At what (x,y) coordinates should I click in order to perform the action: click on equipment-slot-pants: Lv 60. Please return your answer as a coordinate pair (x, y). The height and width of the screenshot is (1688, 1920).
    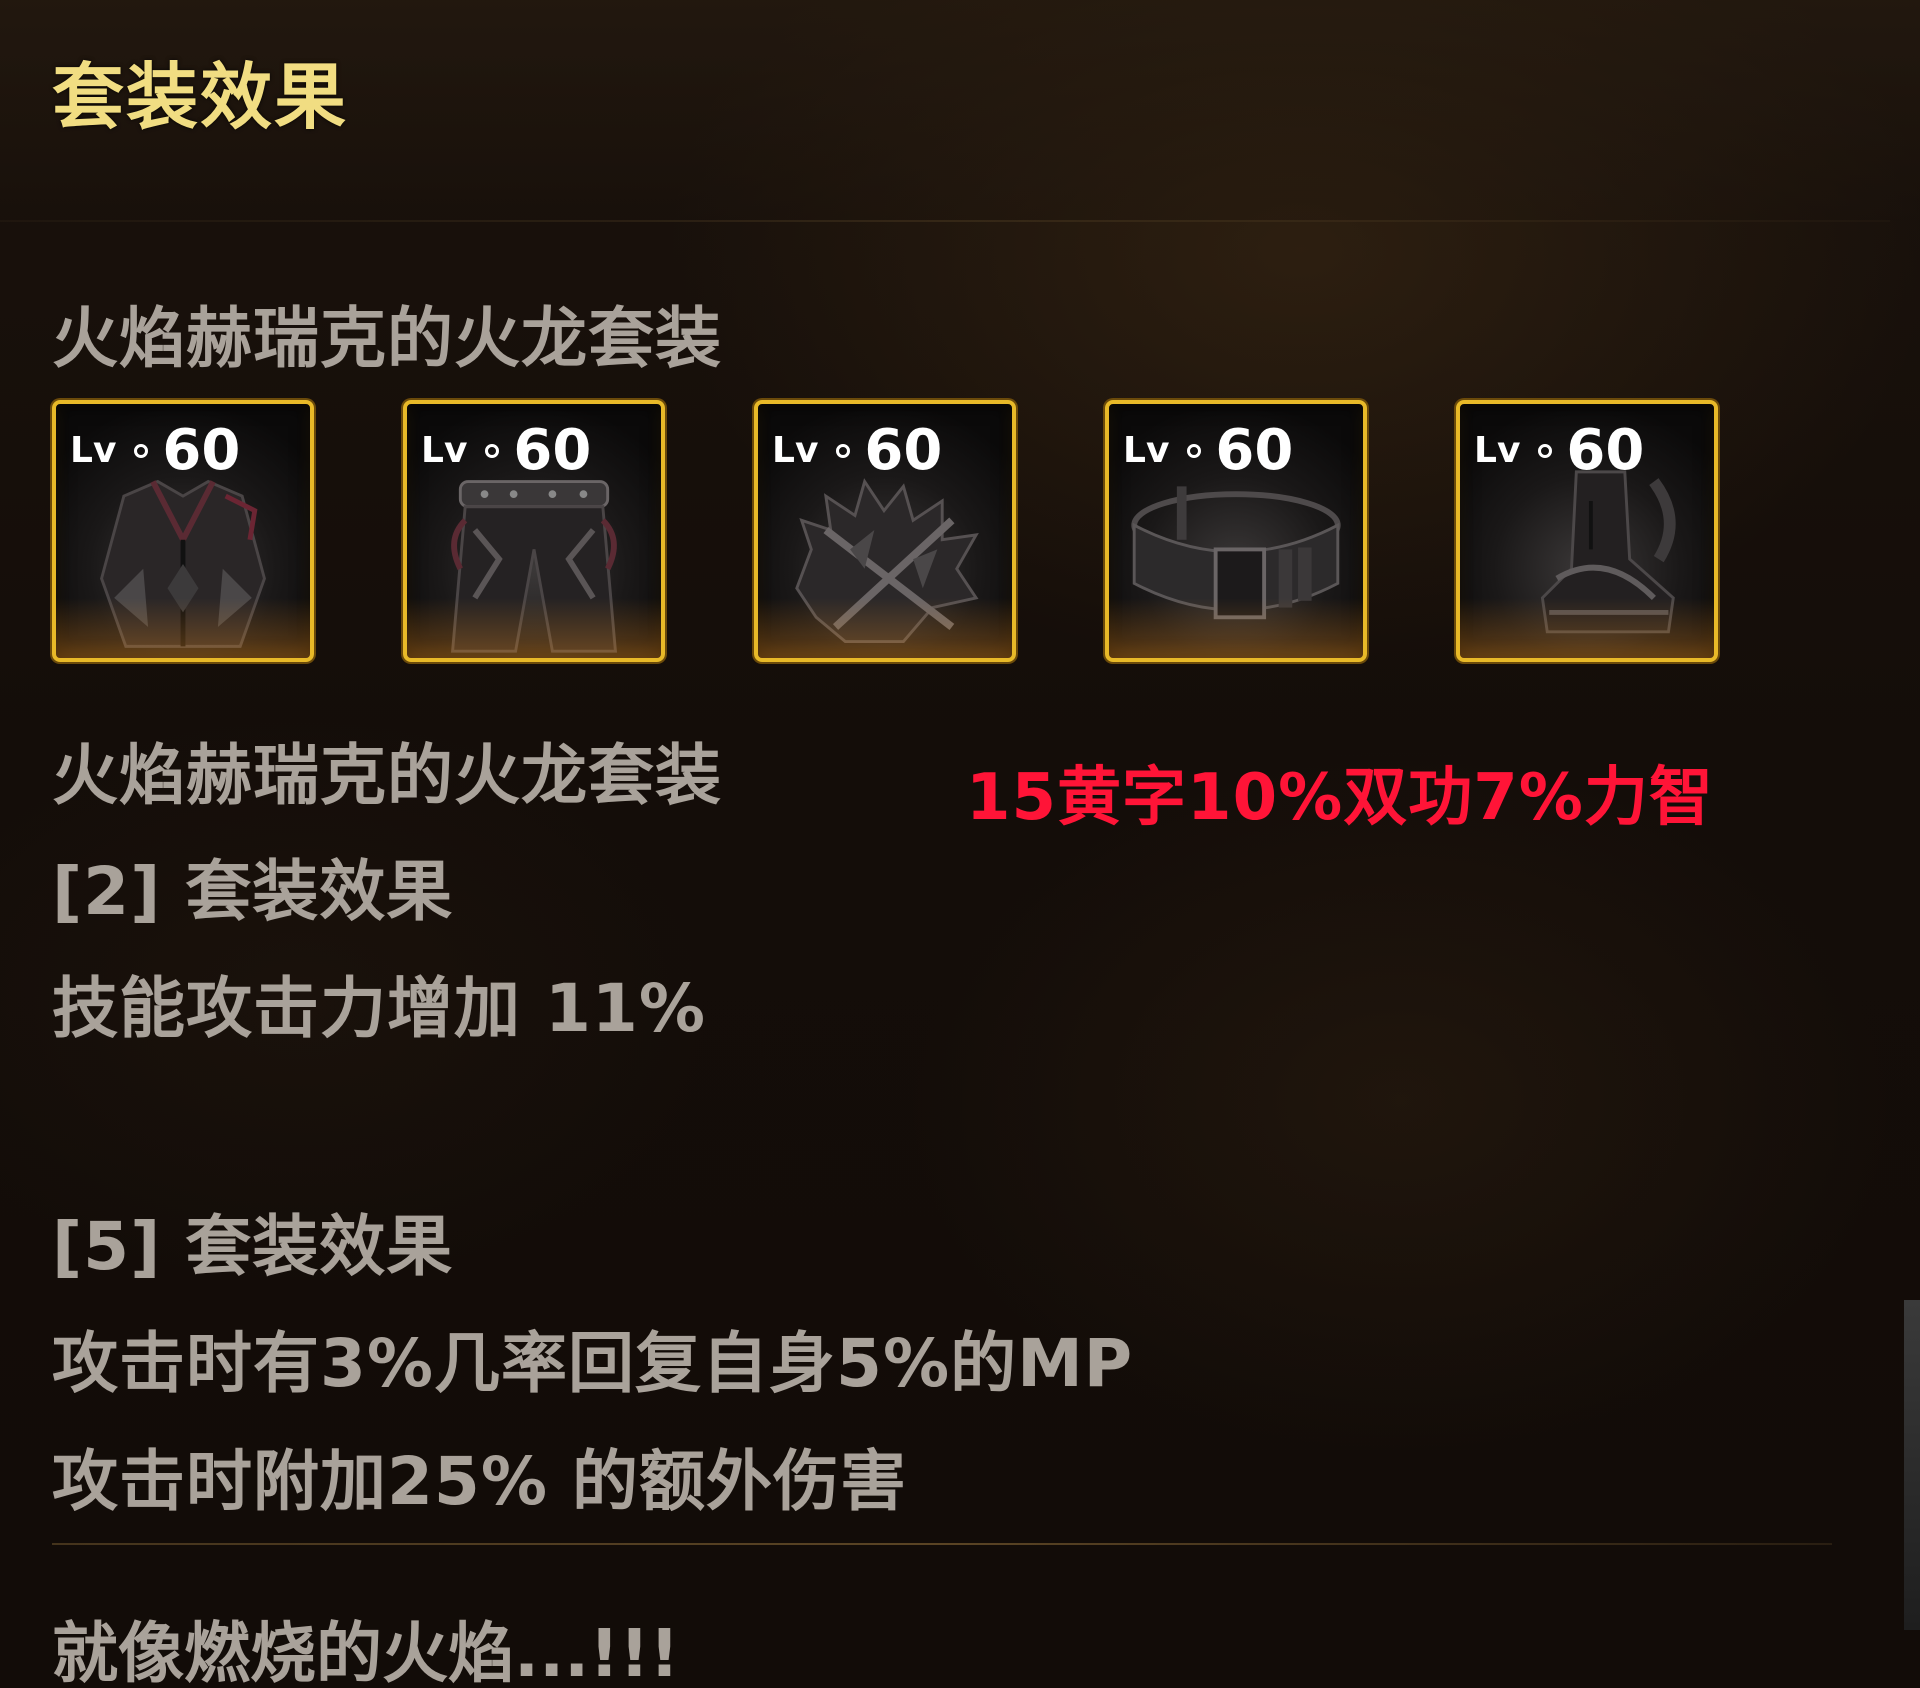
    Looking at the image, I should click on (534, 531).